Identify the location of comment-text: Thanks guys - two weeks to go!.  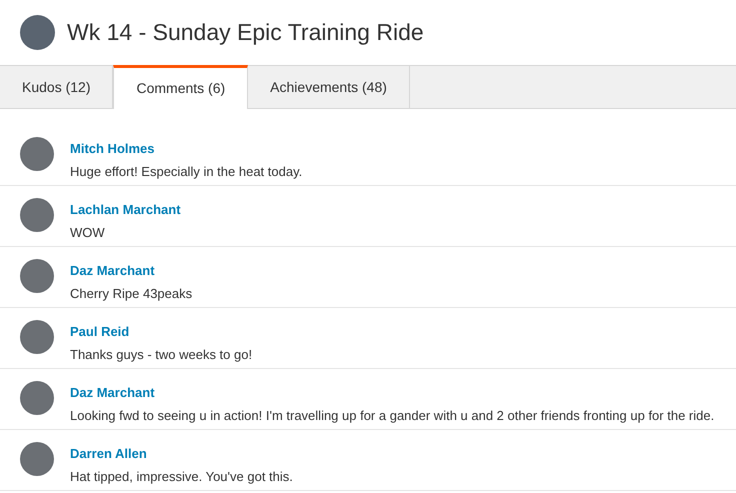
(161, 355).